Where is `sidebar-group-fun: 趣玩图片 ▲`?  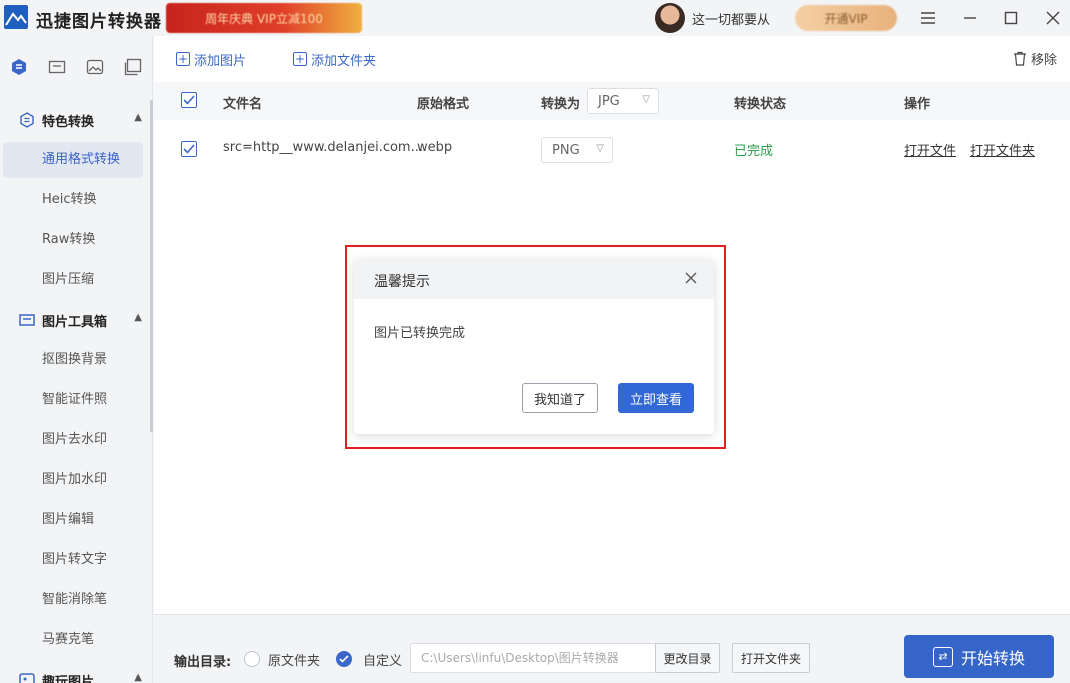
sidebar-group-fun: 趣玩图片 ▲ is located at coordinates (80, 675).